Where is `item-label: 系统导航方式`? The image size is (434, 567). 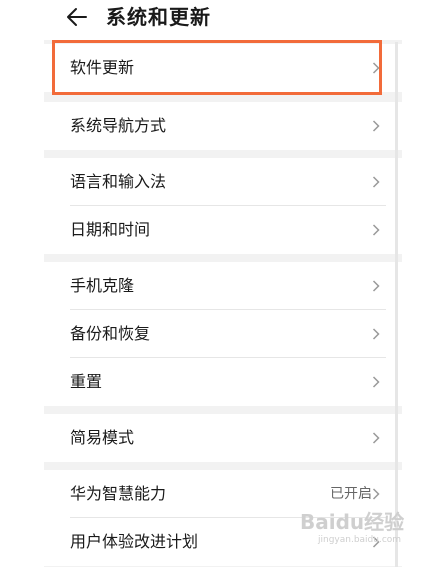
item-label: 系统导航方式 is located at coordinates (118, 125).